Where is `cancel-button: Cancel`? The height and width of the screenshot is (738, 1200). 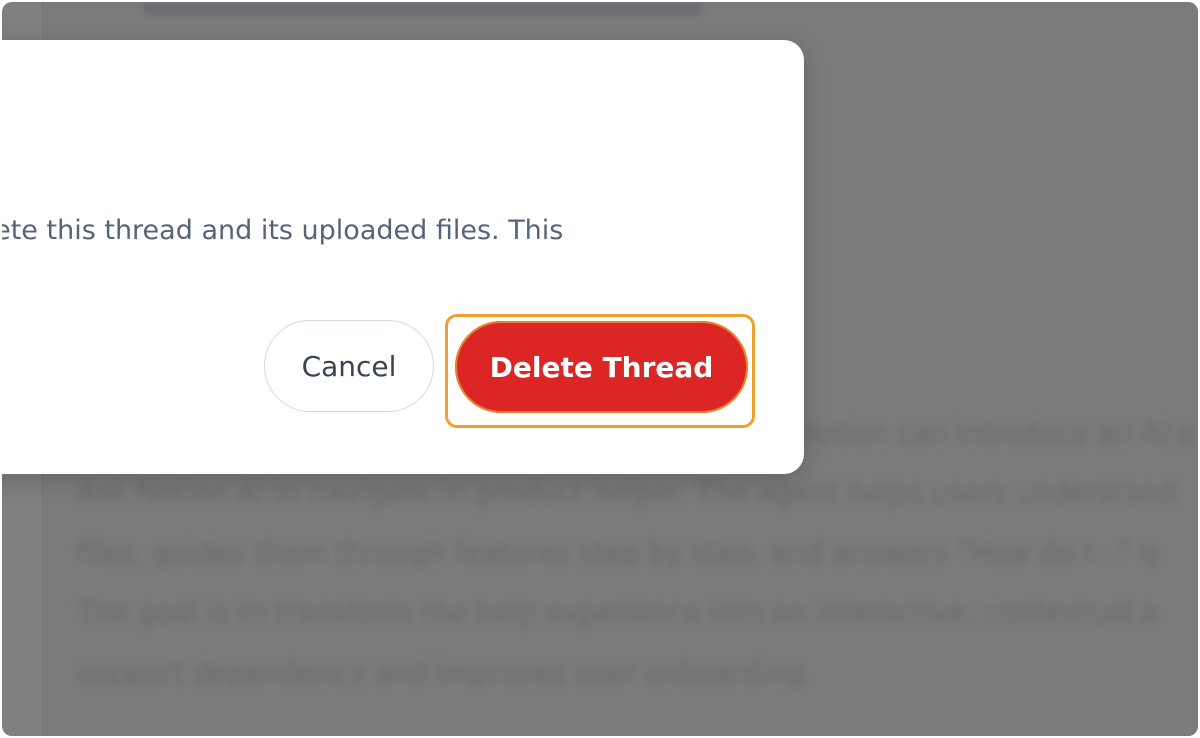 cancel-button: Cancel is located at coordinates (349, 366).